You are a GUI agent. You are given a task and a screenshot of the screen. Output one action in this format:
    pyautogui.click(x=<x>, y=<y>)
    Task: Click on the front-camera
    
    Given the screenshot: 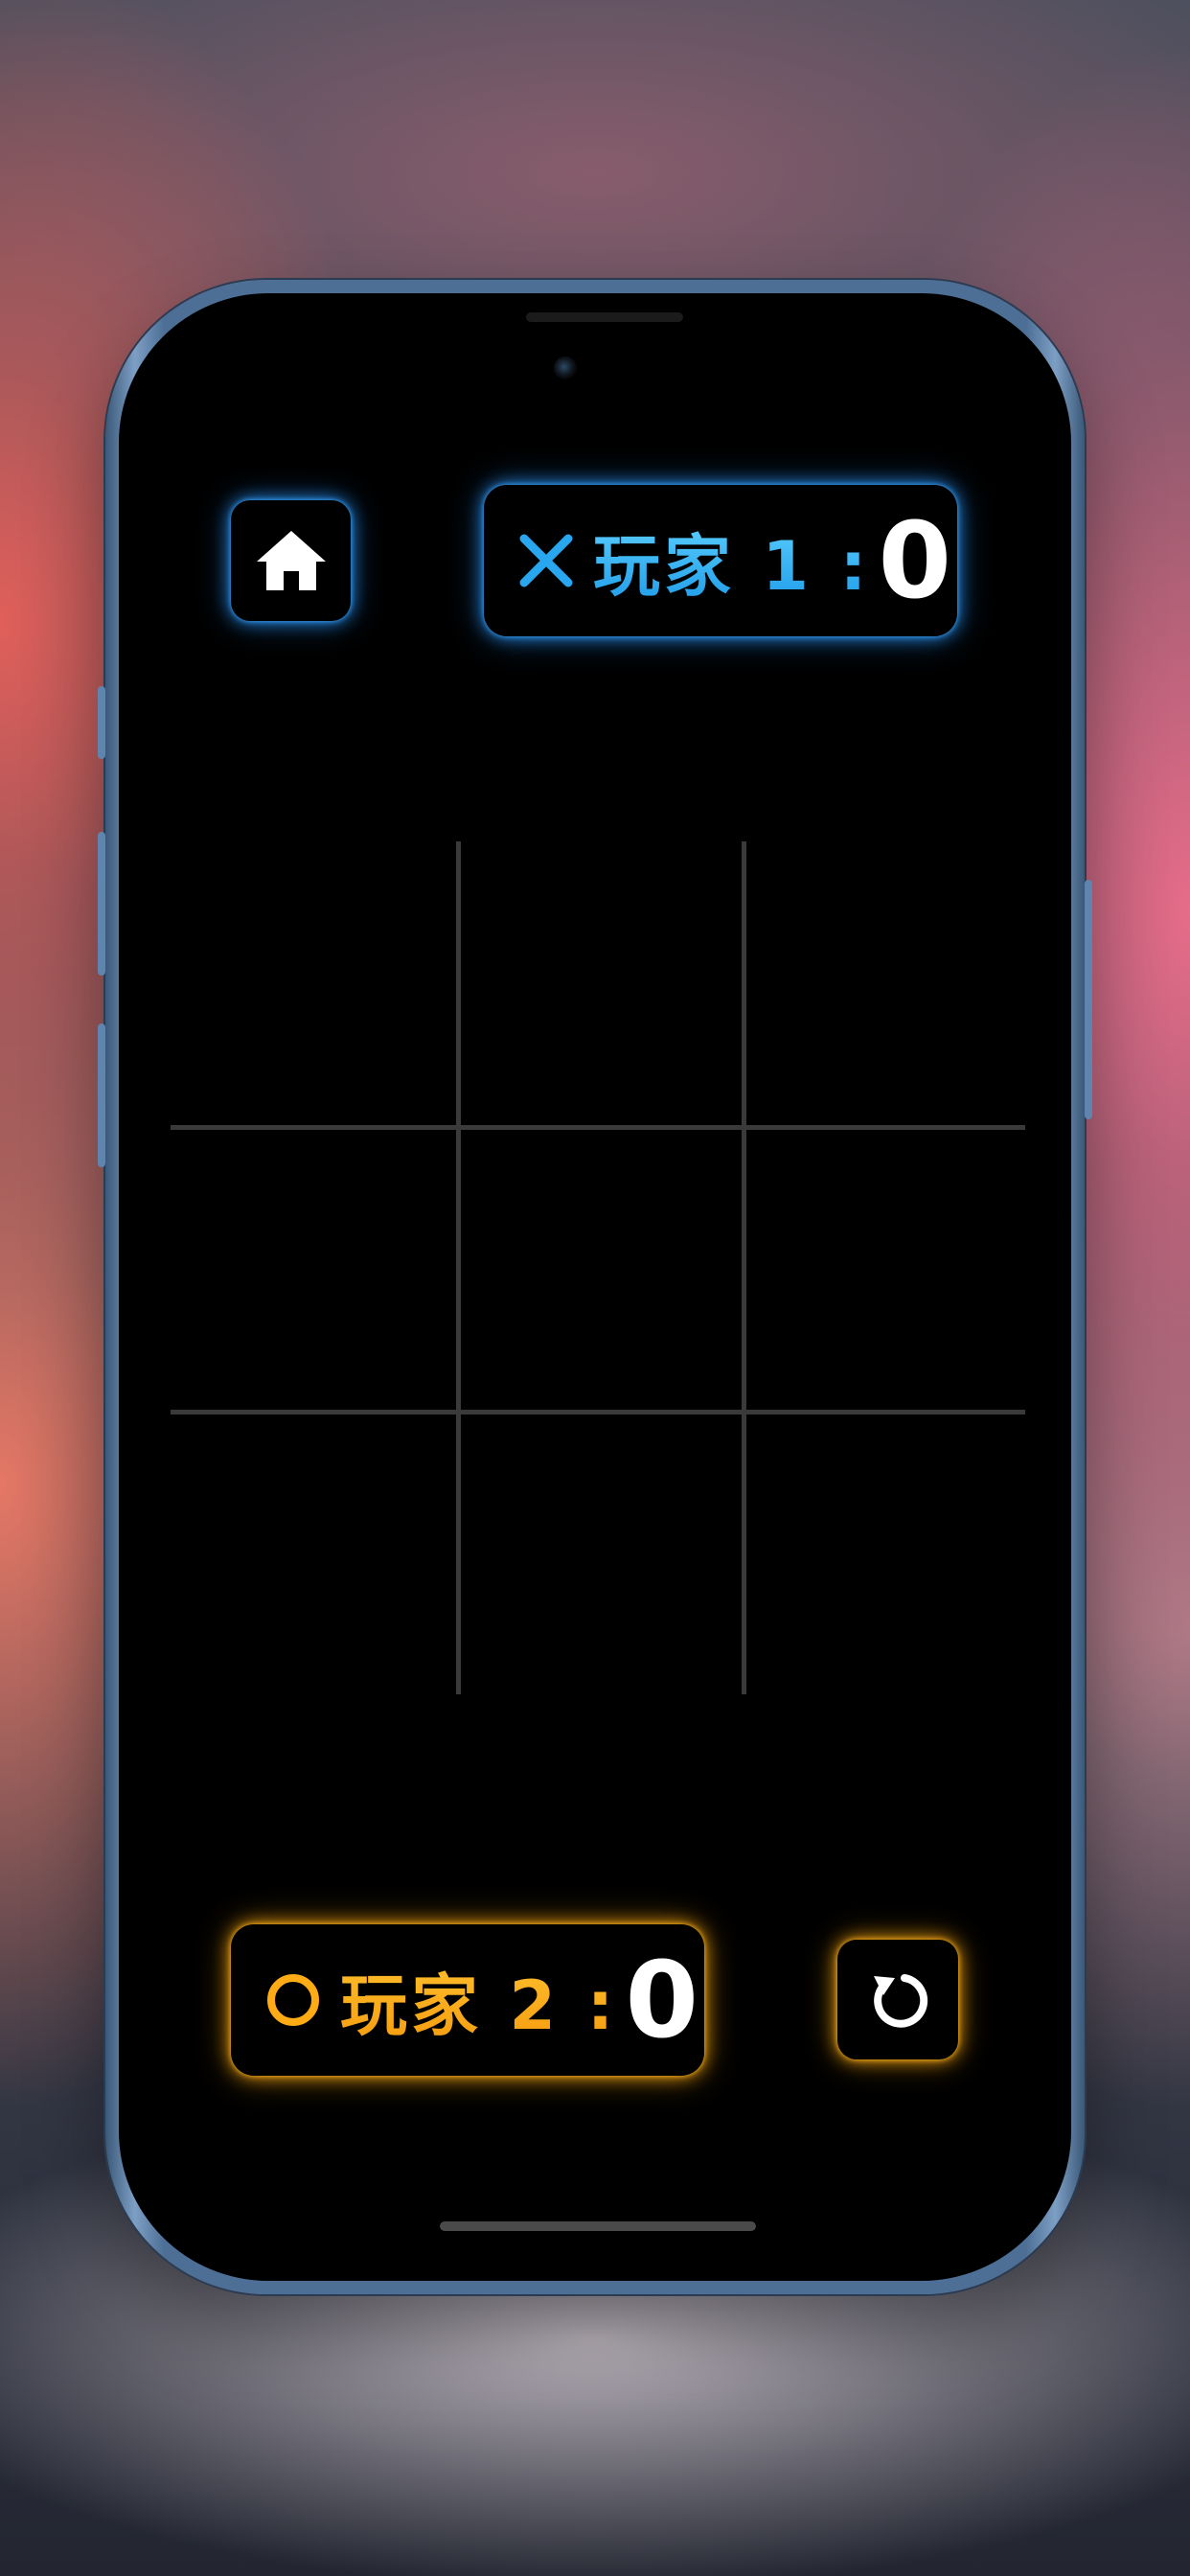 What is the action you would take?
    pyautogui.click(x=565, y=368)
    